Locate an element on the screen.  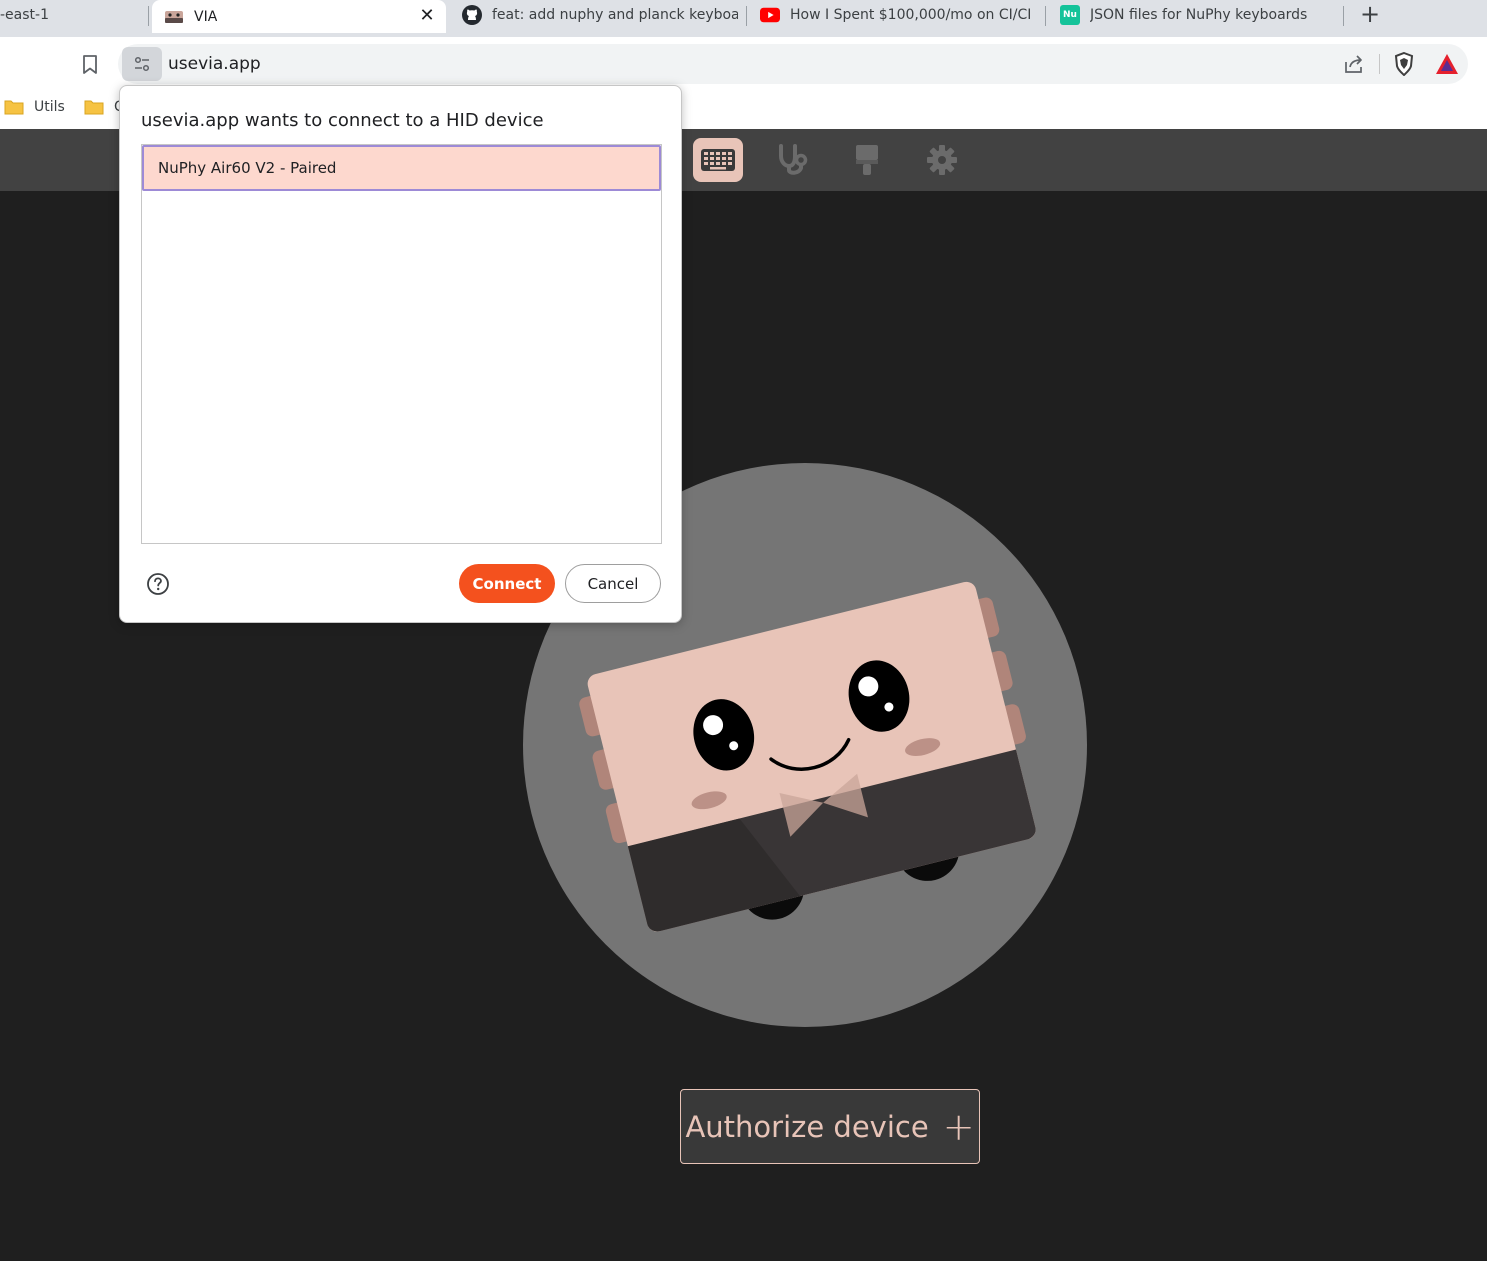
paint-brush-icon is located at coordinates (867, 160).